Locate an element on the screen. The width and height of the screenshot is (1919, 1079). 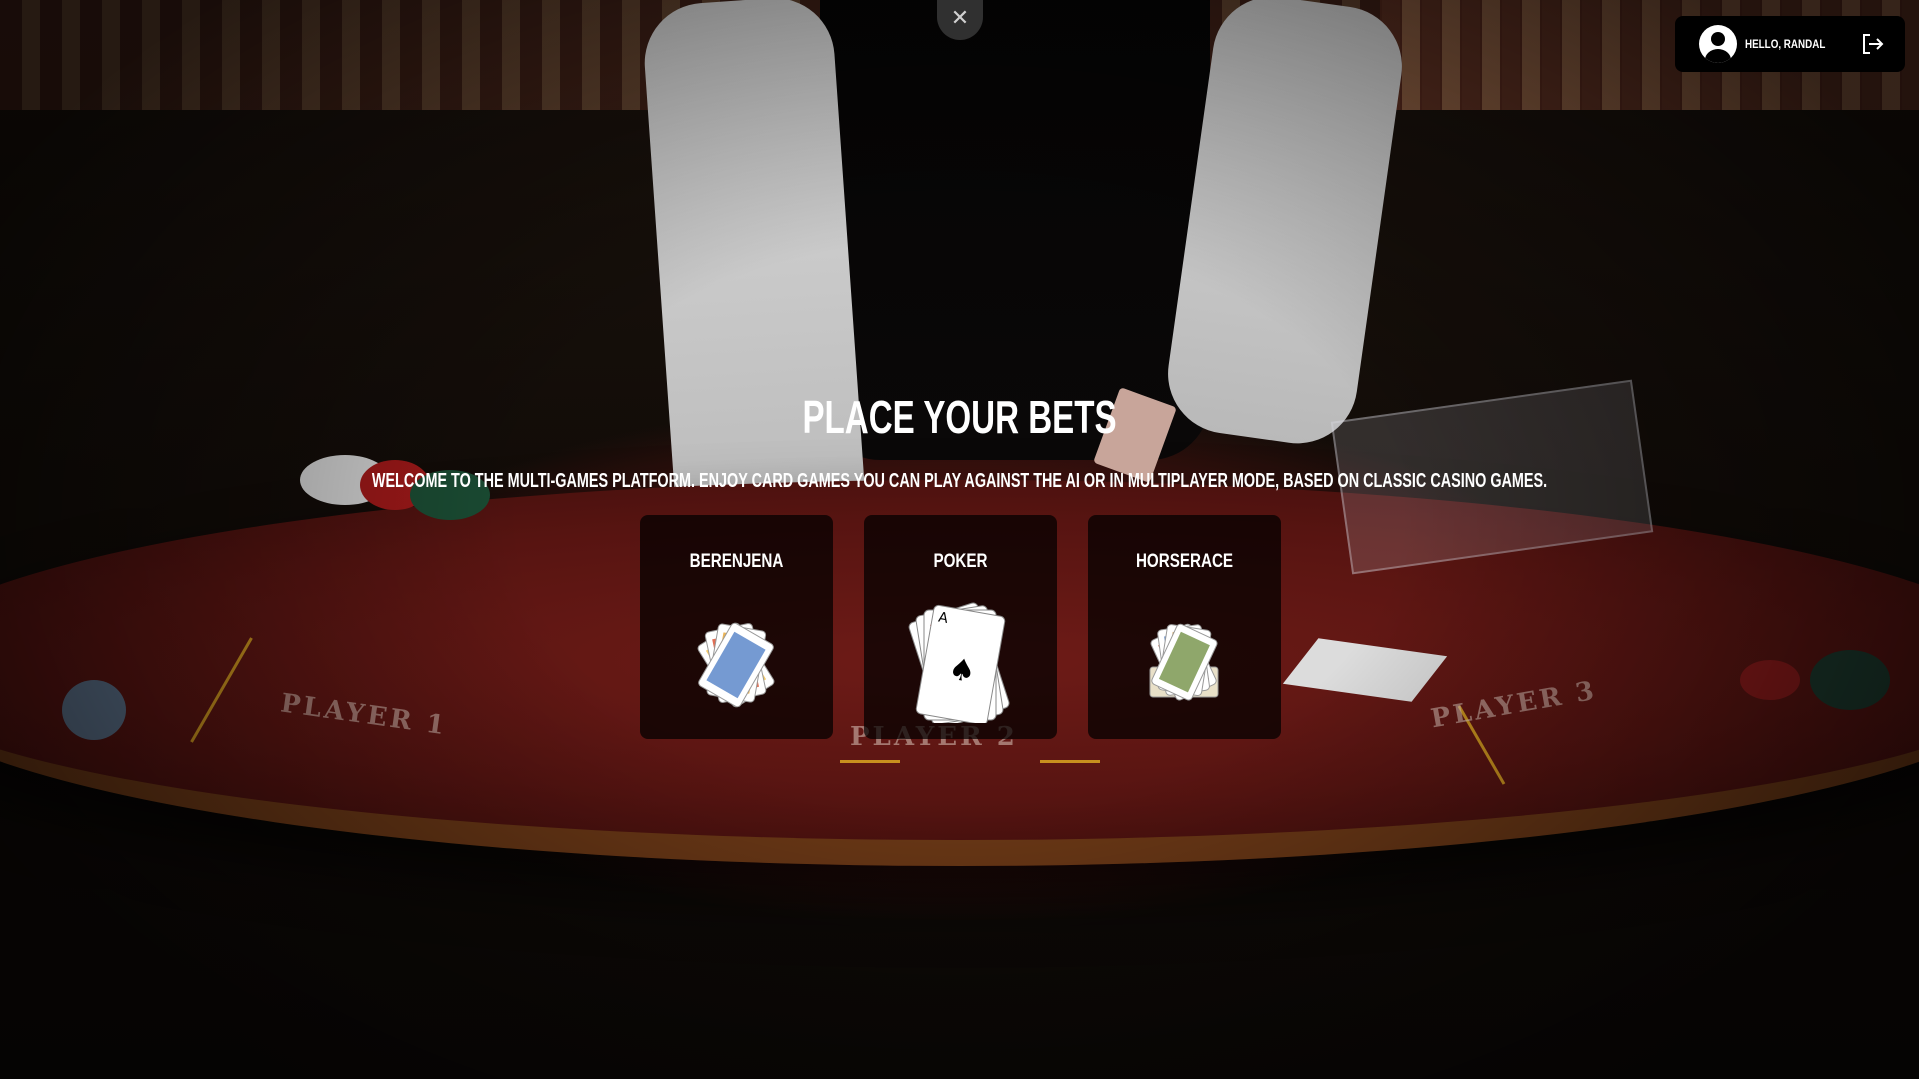
game-card-poker: Poker A A A A♠ is located at coordinates (960, 627).